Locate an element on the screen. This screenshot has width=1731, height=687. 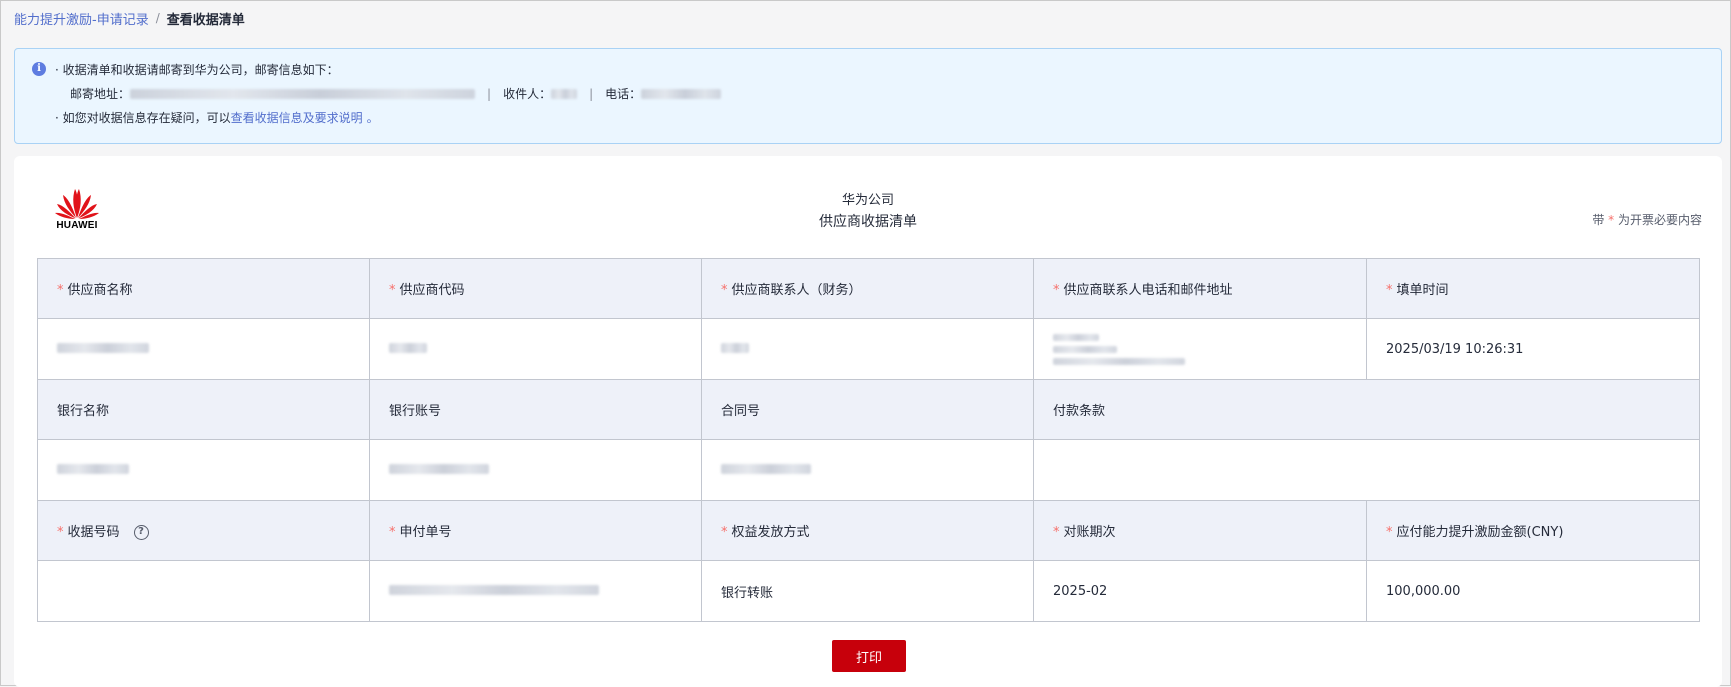
breadcrumb: 能力提升激励-申请记录 / 查看收据清单 is located at coordinates (129, 18).